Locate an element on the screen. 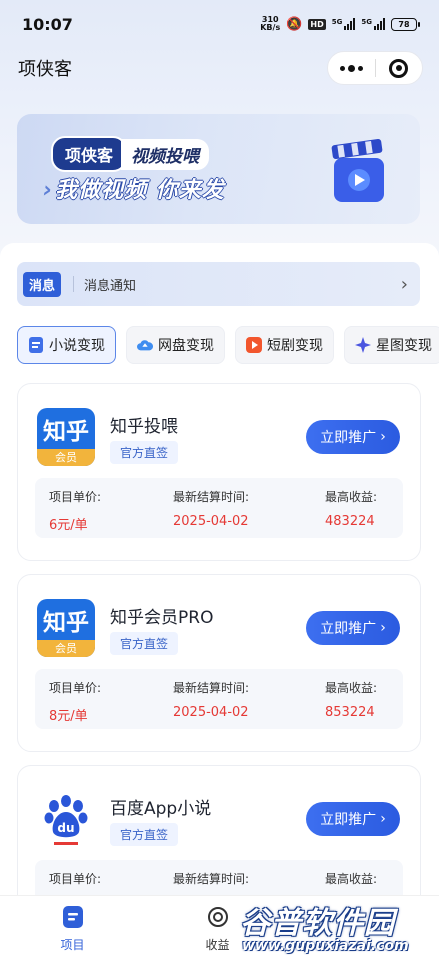  nav-item-earnings: 收益 is located at coordinates (217, 928).